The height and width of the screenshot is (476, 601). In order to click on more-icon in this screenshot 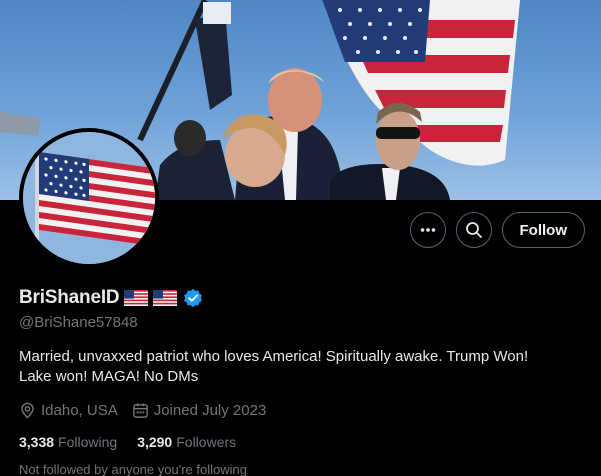, I will do `click(427, 230)`.